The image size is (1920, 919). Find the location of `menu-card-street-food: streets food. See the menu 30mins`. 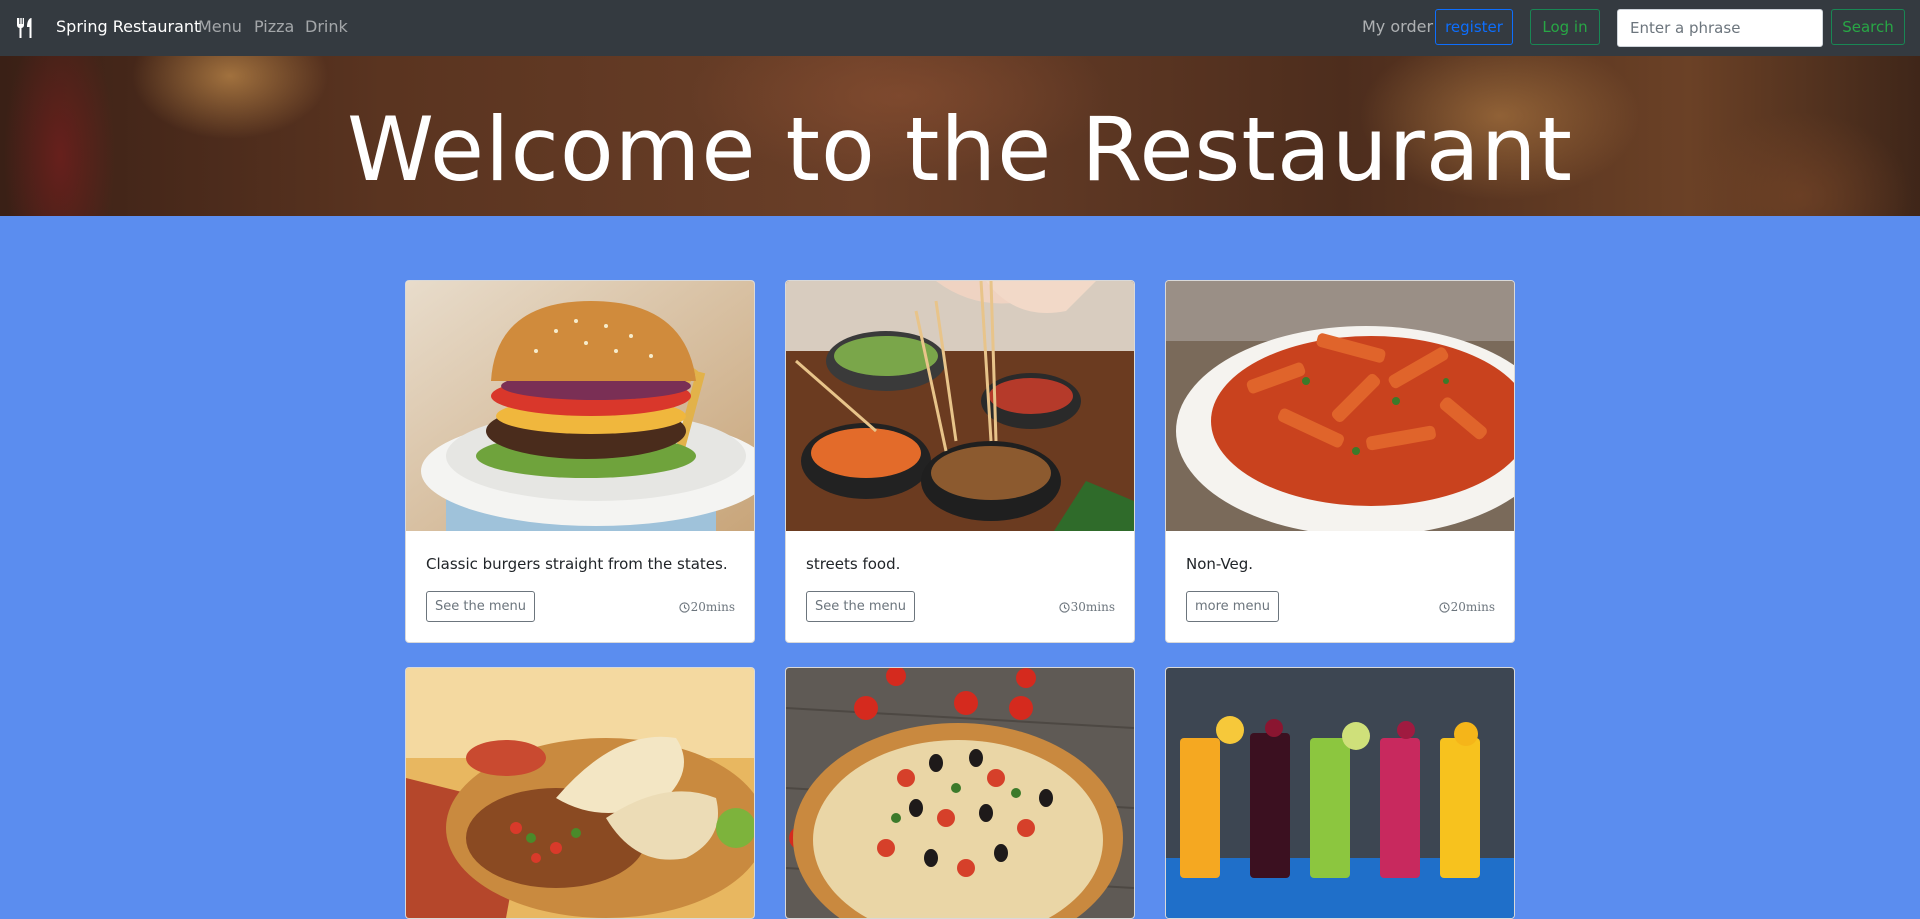

menu-card-street-food: streets food. See the menu 30mins is located at coordinates (960, 461).